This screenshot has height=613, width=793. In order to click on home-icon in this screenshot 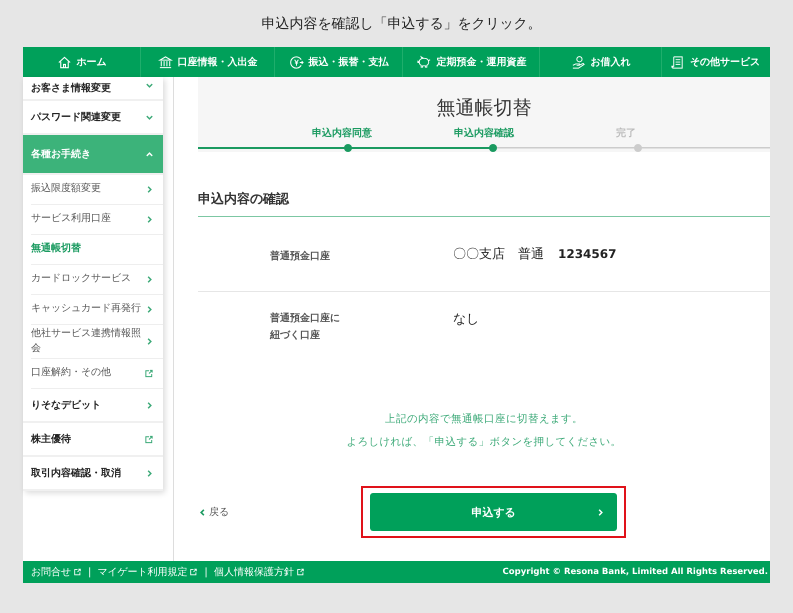, I will do `click(64, 62)`.